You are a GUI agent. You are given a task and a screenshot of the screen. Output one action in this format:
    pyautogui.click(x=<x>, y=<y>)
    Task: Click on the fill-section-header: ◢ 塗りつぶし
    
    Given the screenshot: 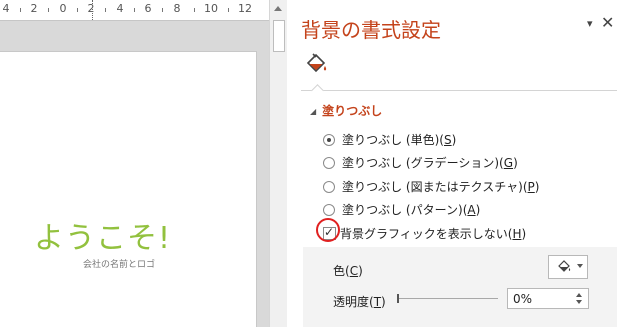 What is the action you would take?
    pyautogui.click(x=346, y=110)
    